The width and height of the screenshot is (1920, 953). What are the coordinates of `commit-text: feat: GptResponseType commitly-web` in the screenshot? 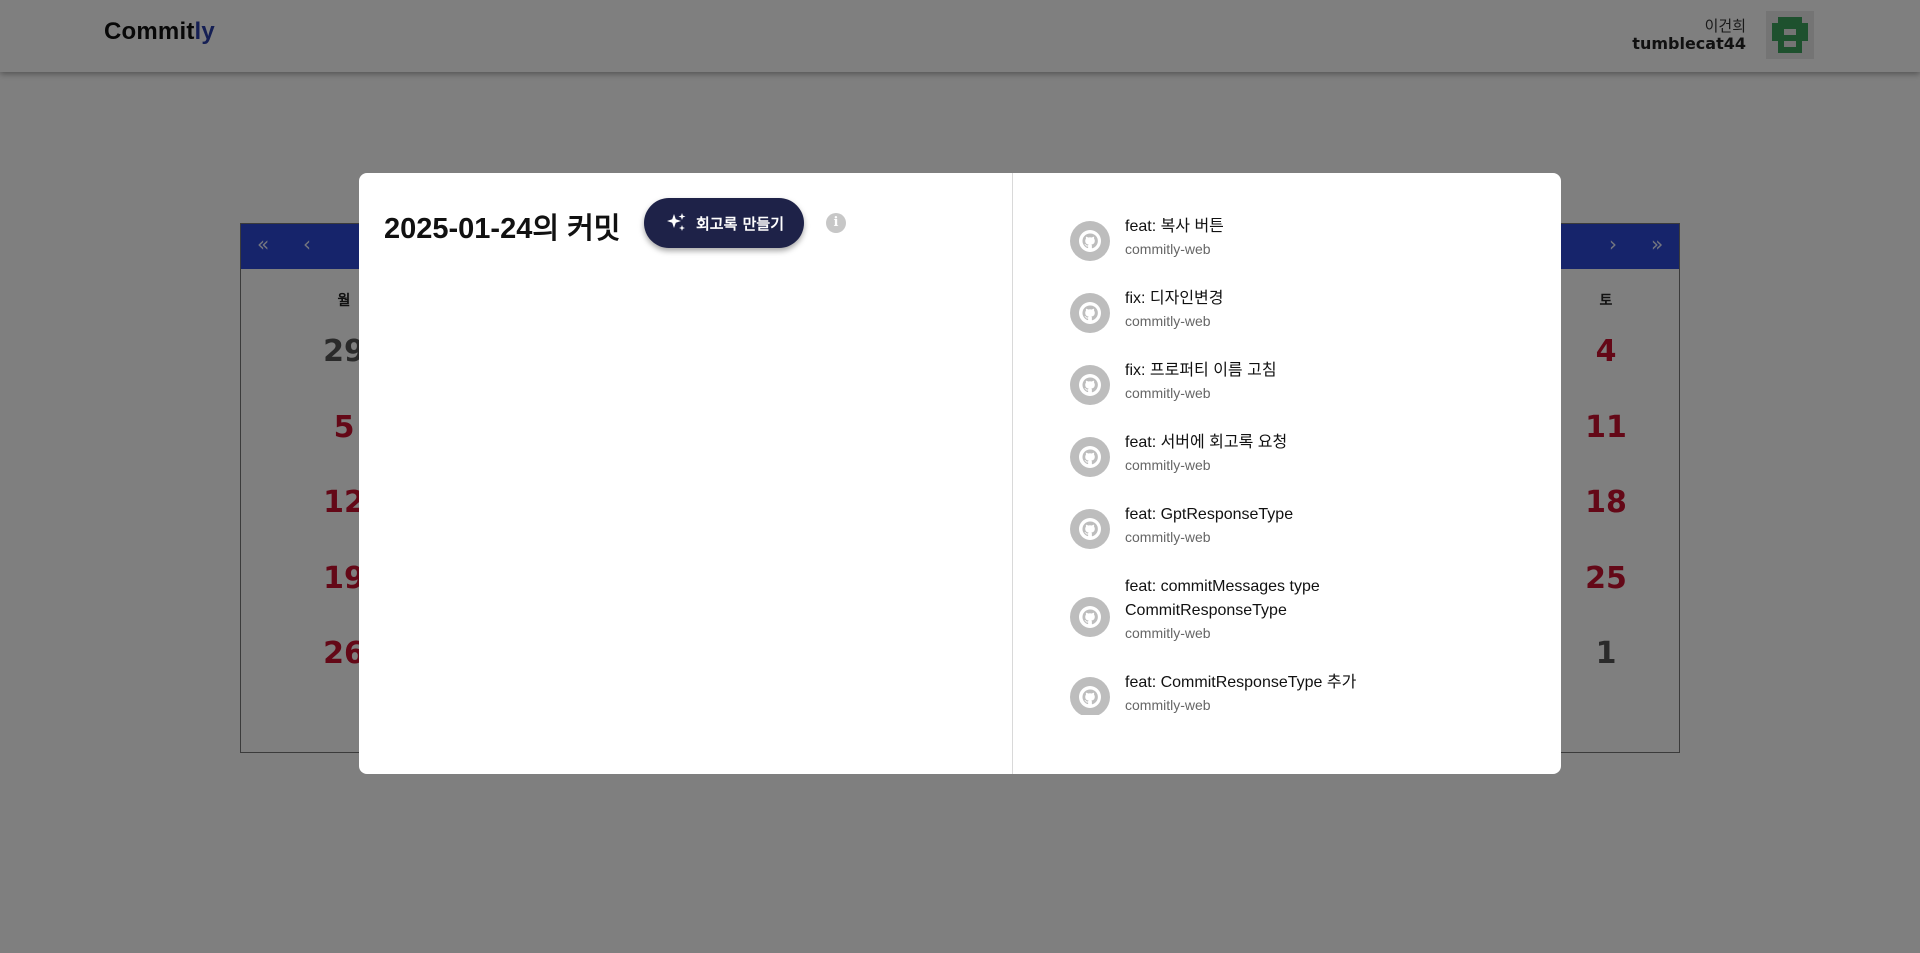 It's located at (1315, 525).